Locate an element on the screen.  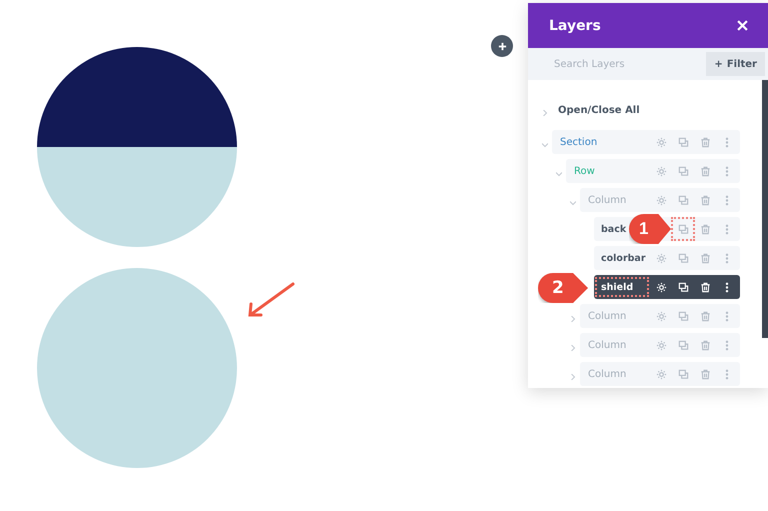
scrollbar is located at coordinates (765, 209).